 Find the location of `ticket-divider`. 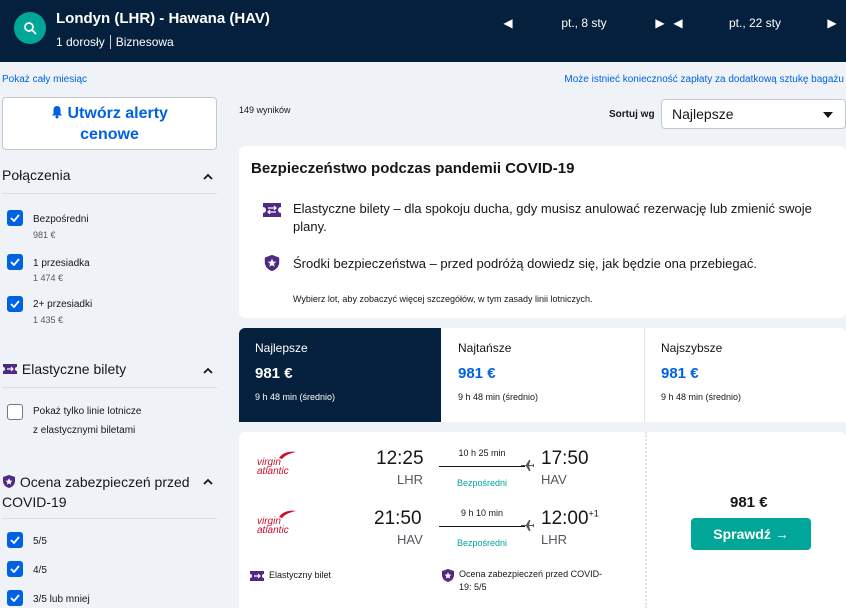

ticket-divider is located at coordinates (646, 520).